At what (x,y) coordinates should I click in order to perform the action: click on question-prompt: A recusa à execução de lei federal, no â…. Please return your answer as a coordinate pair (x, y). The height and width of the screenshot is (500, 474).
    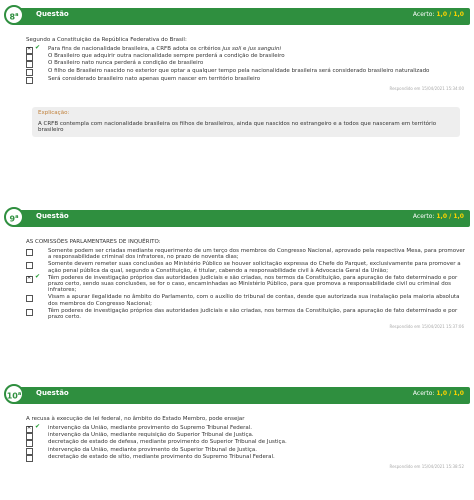
    Looking at the image, I should click on (135, 419).